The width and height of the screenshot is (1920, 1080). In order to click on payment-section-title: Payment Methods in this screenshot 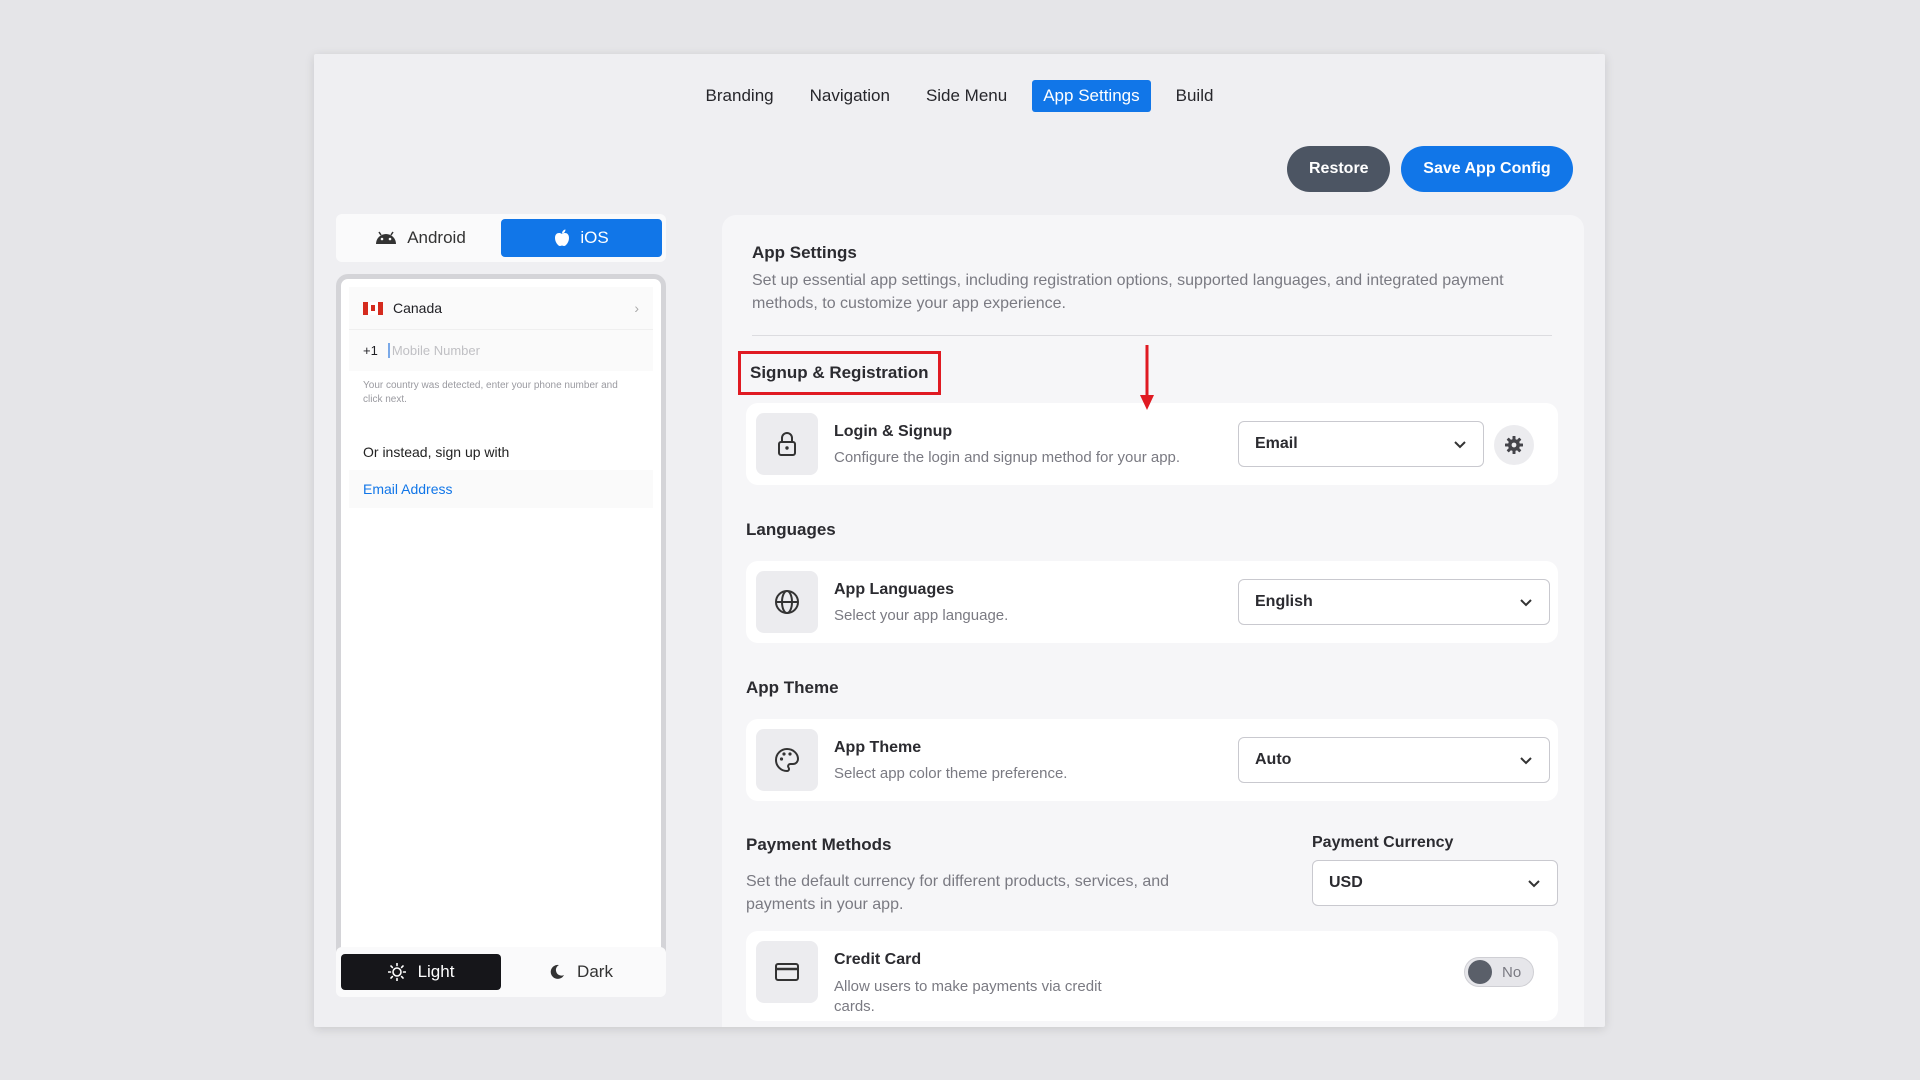, I will do `click(819, 844)`.